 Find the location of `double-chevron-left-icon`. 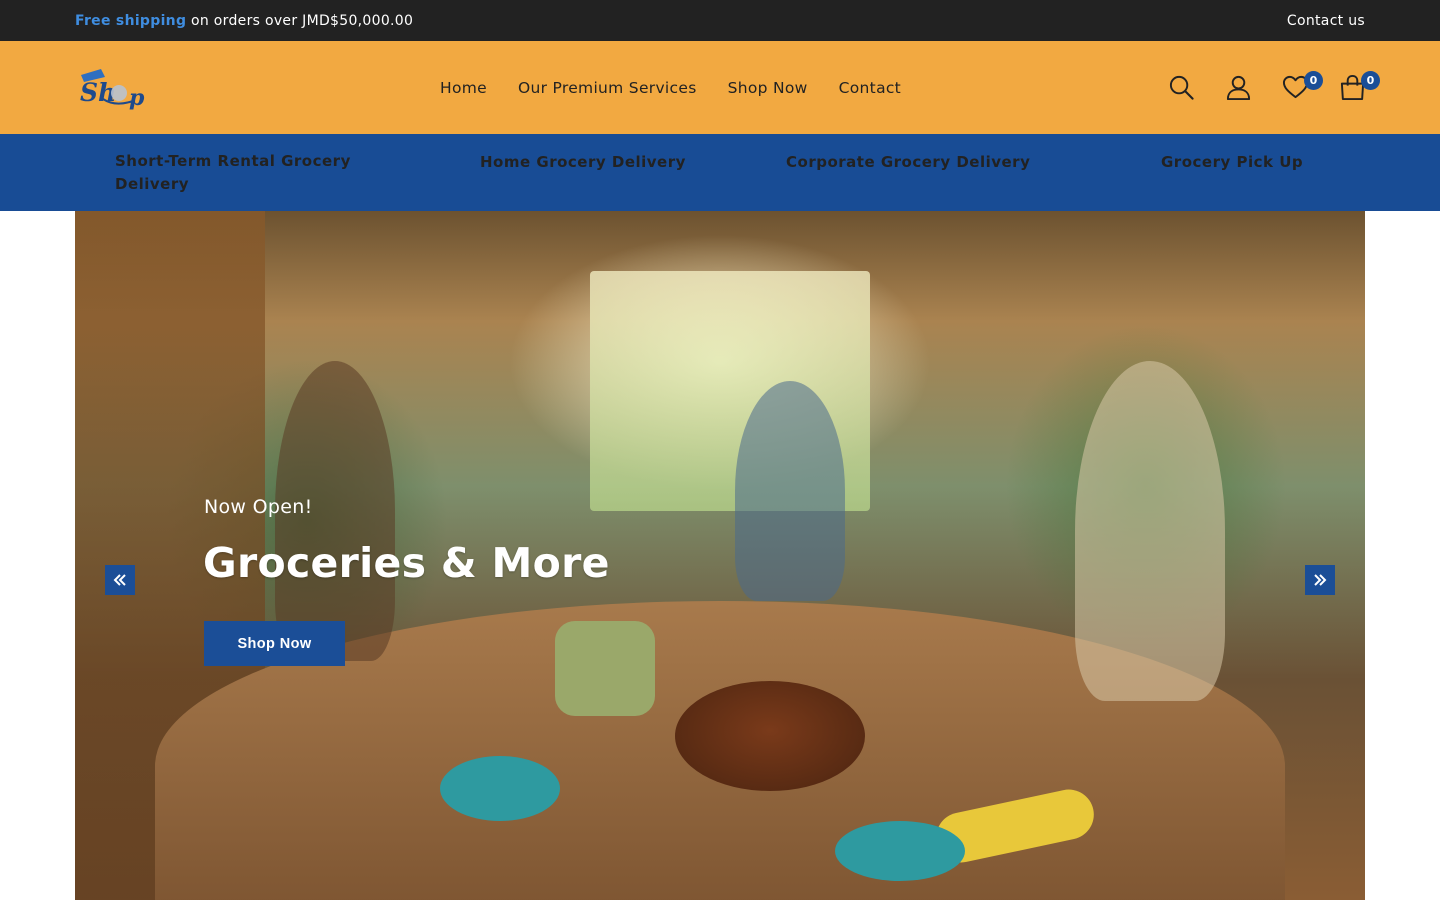

double-chevron-left-icon is located at coordinates (119, 580).